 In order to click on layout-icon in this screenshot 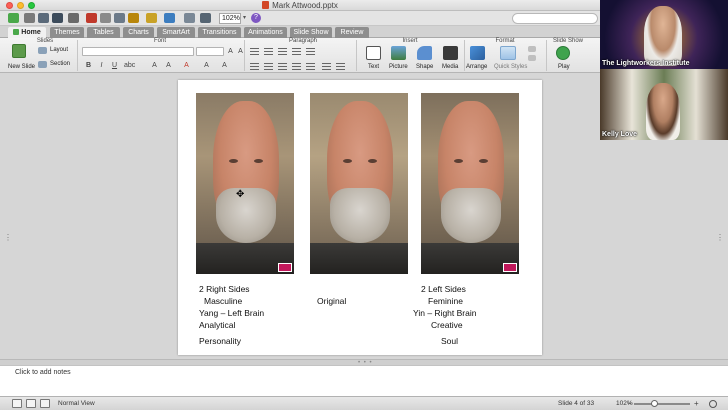, I will do `click(42, 50)`.